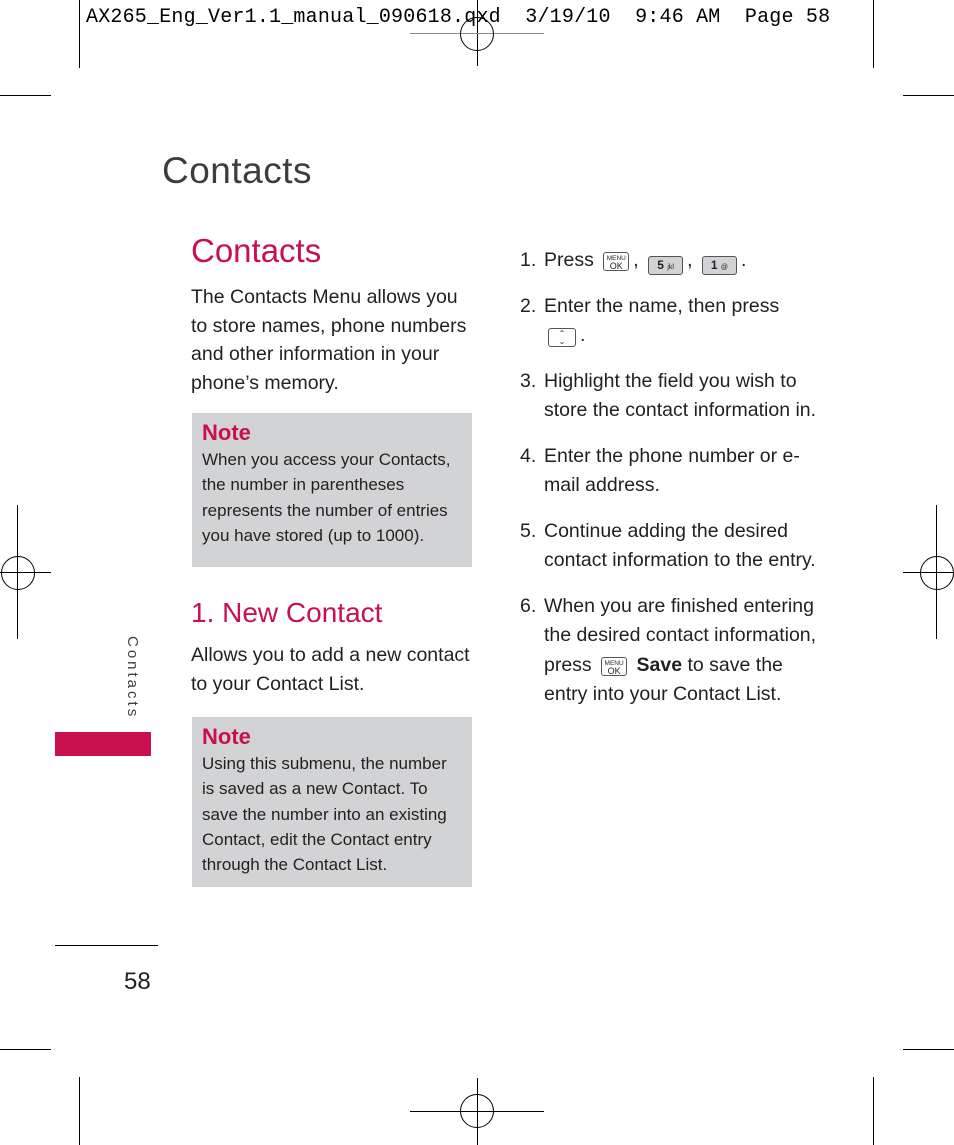 This screenshot has width=954, height=1145. What do you see at coordinates (287, 612) in the screenshot?
I see `subsection-title: 1. New Contact` at bounding box center [287, 612].